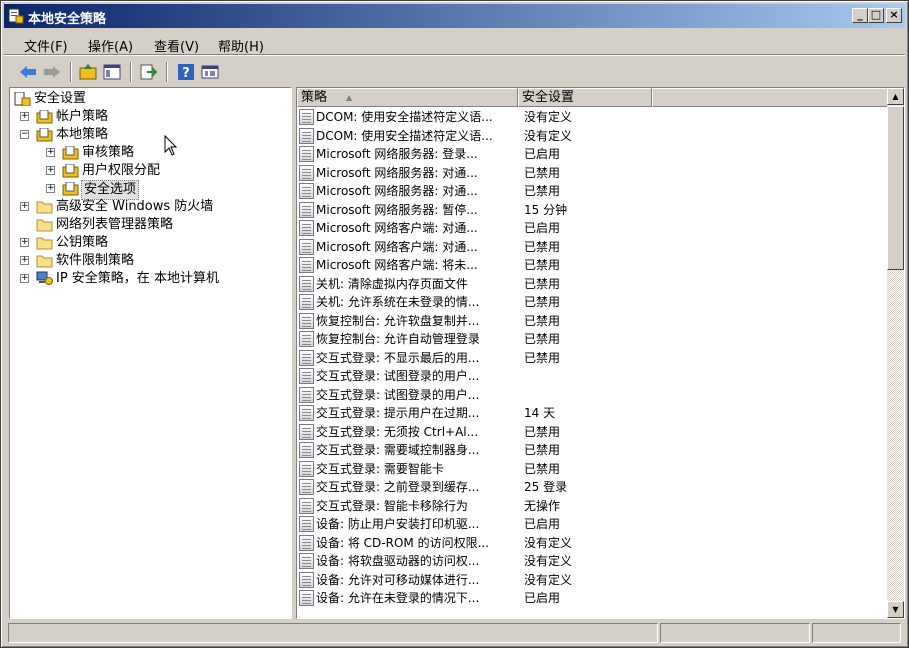 The width and height of the screenshot is (909, 648). I want to click on table-row: 设备: 将 CD-ROM 的访问权限... 没有定义, so click(591, 543).